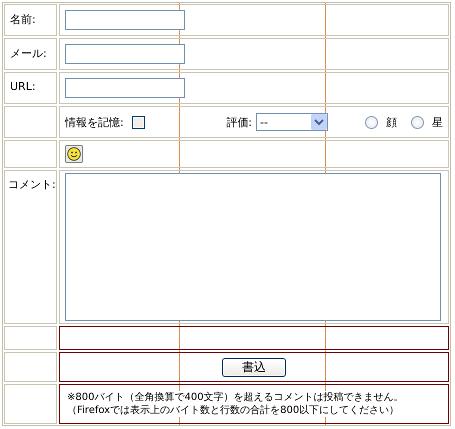  I want to click on rating-label: 評価:, so click(239, 122).